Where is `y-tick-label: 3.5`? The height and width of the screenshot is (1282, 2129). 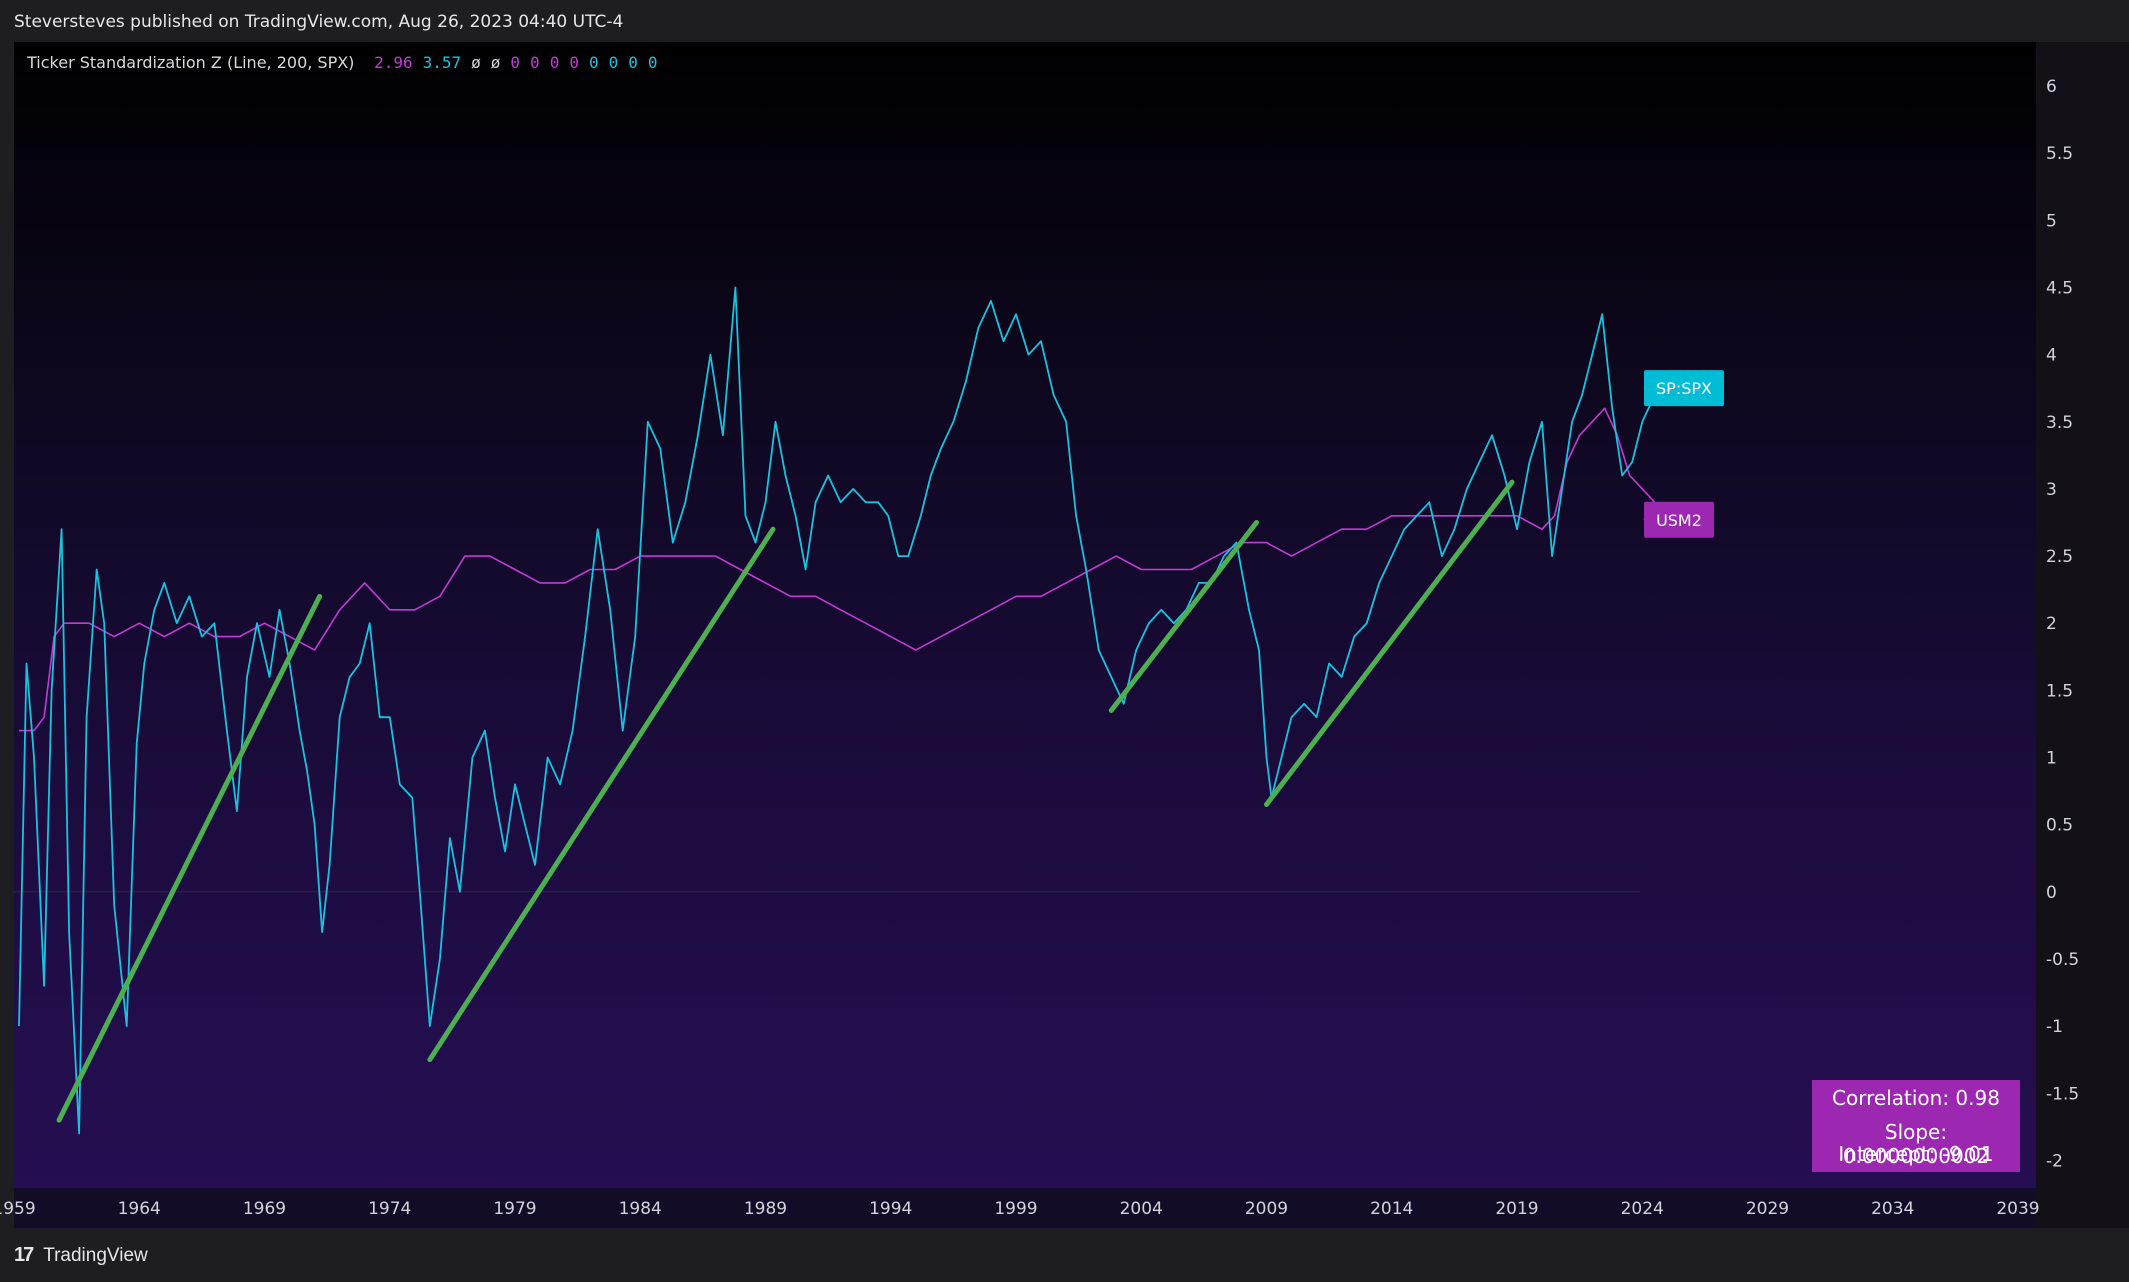
y-tick-label: 3.5 is located at coordinates (2059, 423).